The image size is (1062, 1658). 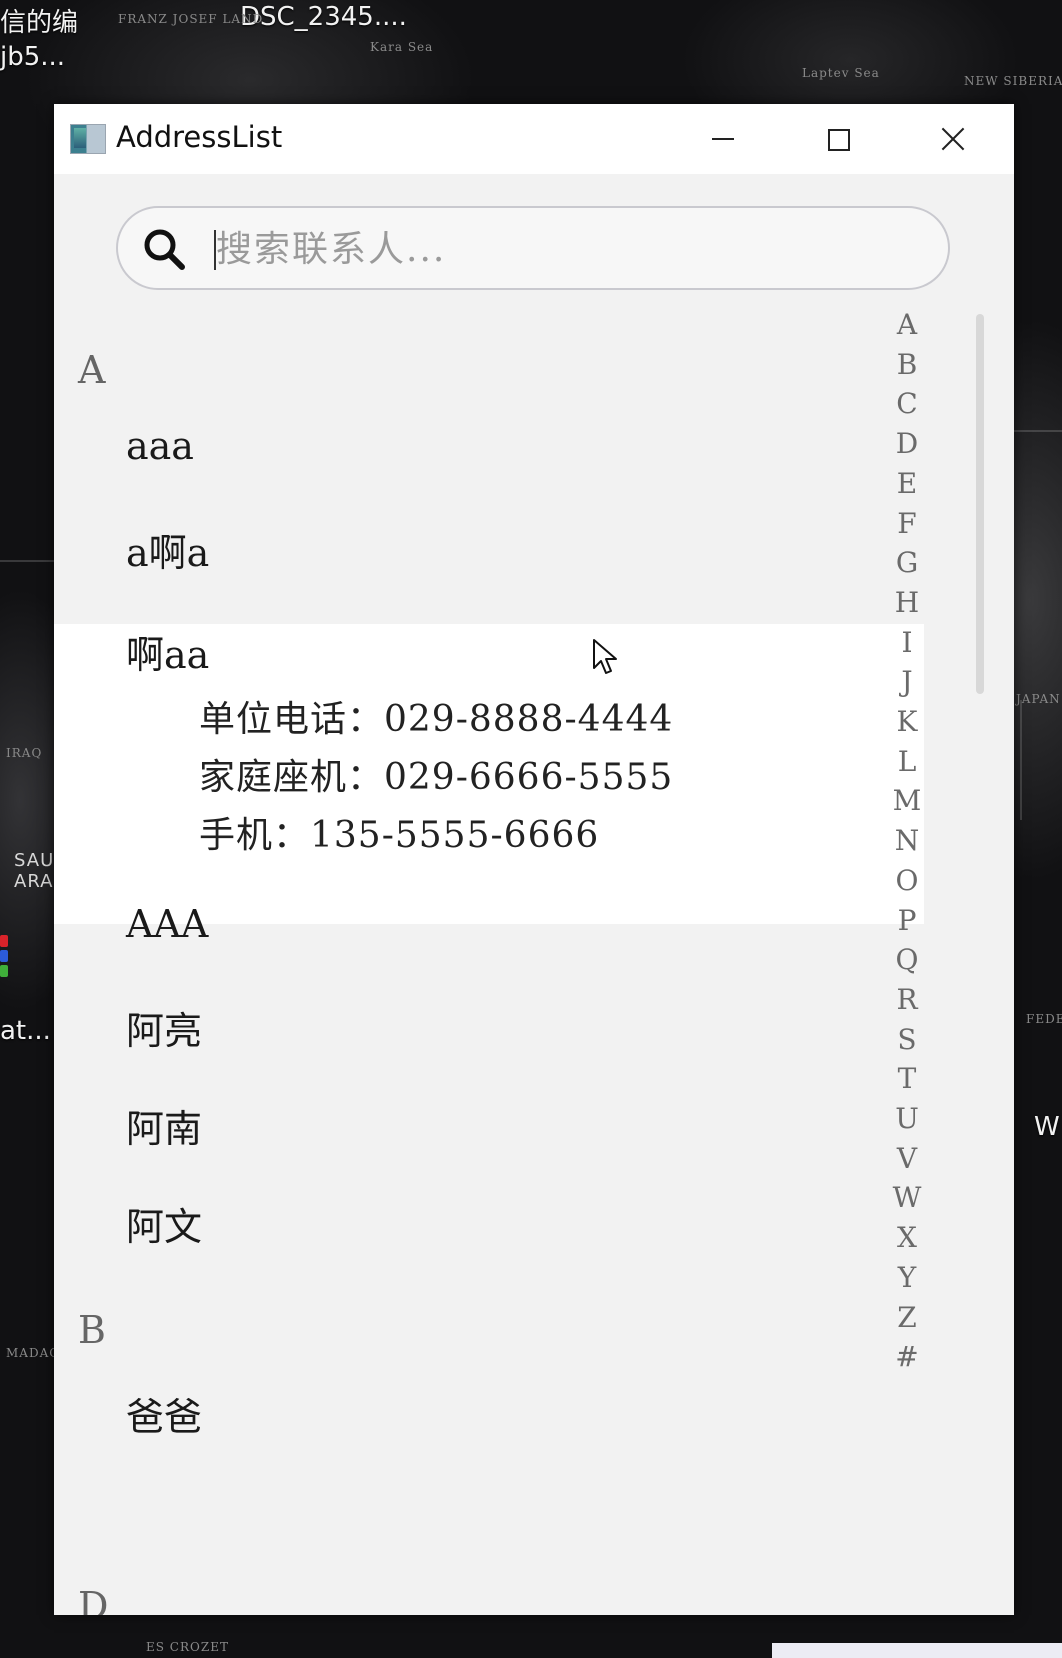 What do you see at coordinates (167, 651) in the screenshot?
I see `contact-item-expanded: 啊aa` at bounding box center [167, 651].